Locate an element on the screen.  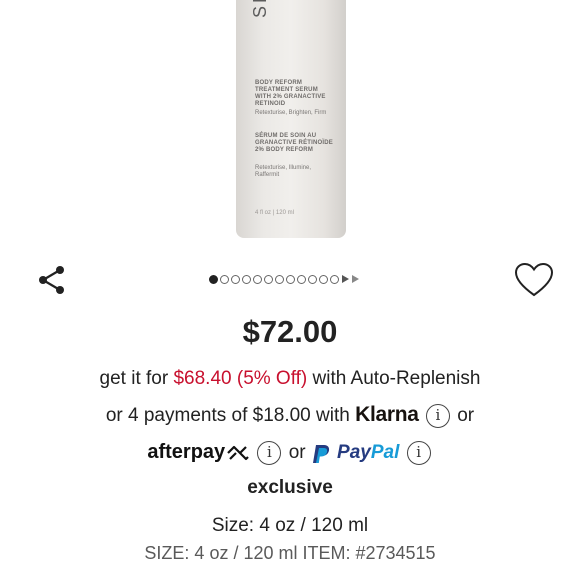
heart-icon is located at coordinates (534, 280).